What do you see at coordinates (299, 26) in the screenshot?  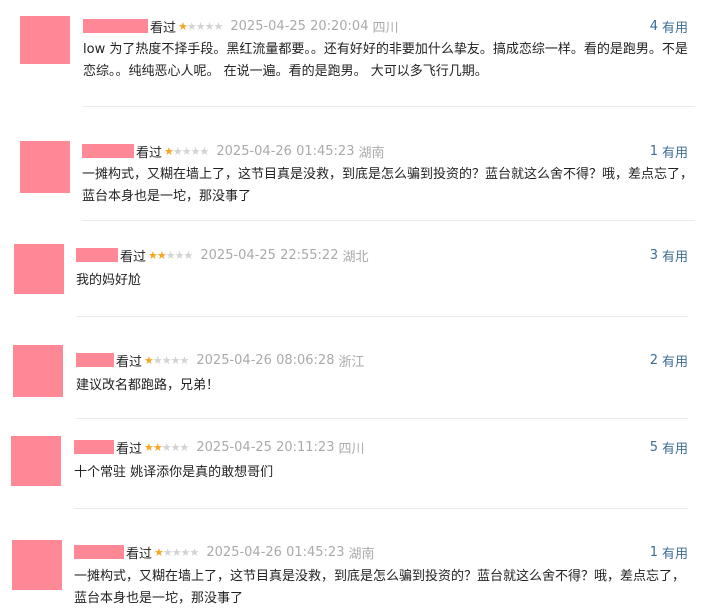 I see `review-time: 2025-04-25 20:20:04` at bounding box center [299, 26].